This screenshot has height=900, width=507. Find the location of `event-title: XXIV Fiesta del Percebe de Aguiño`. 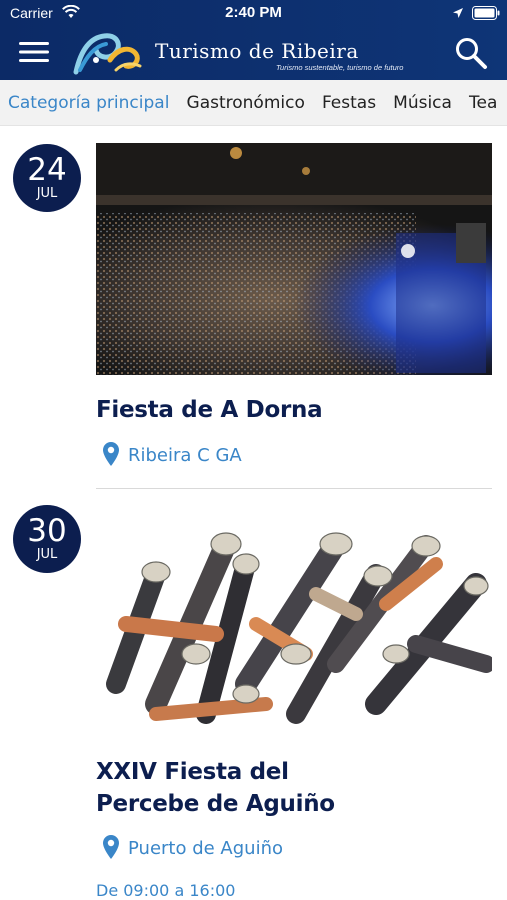

event-title: XXIV Fiesta del Percebe de Aguiño is located at coordinates (246, 788).